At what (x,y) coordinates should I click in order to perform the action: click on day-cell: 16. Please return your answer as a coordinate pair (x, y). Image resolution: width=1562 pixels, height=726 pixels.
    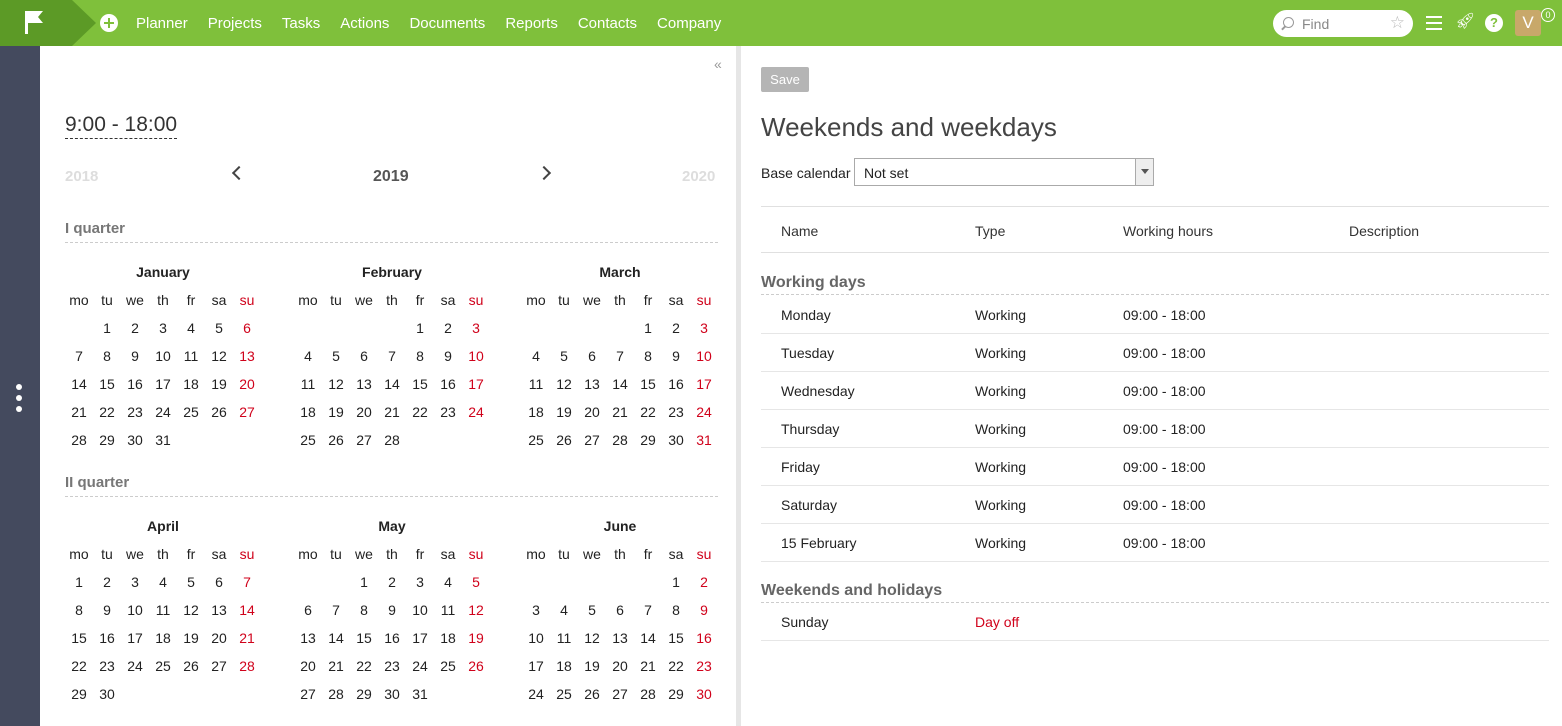
    Looking at the image, I should click on (448, 384).